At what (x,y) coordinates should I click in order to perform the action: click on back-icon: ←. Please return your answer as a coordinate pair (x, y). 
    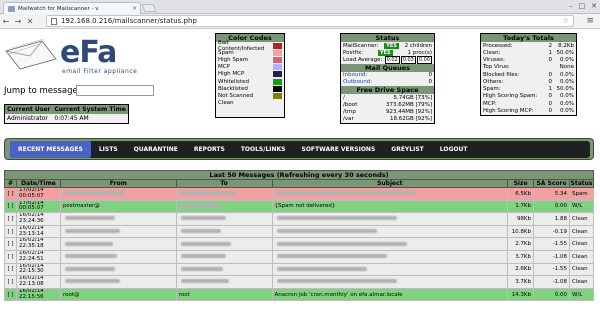
    Looking at the image, I should click on (6, 21).